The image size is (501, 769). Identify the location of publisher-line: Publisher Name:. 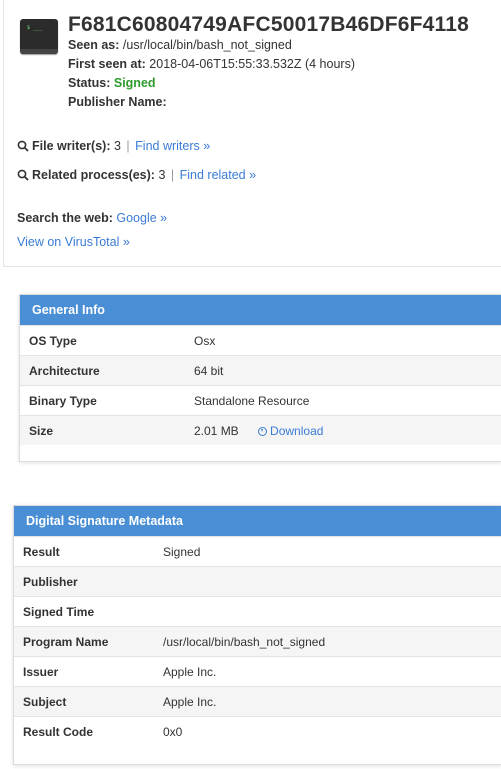
(117, 102).